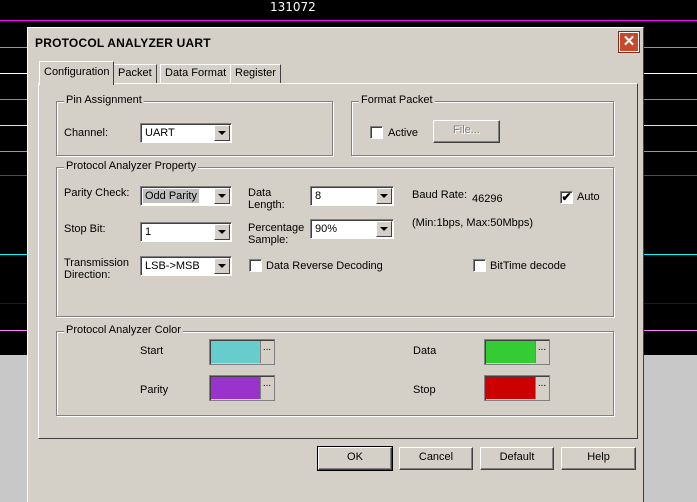  Describe the element at coordinates (86, 133) in the screenshot. I see `channel-label: Channel:` at that location.